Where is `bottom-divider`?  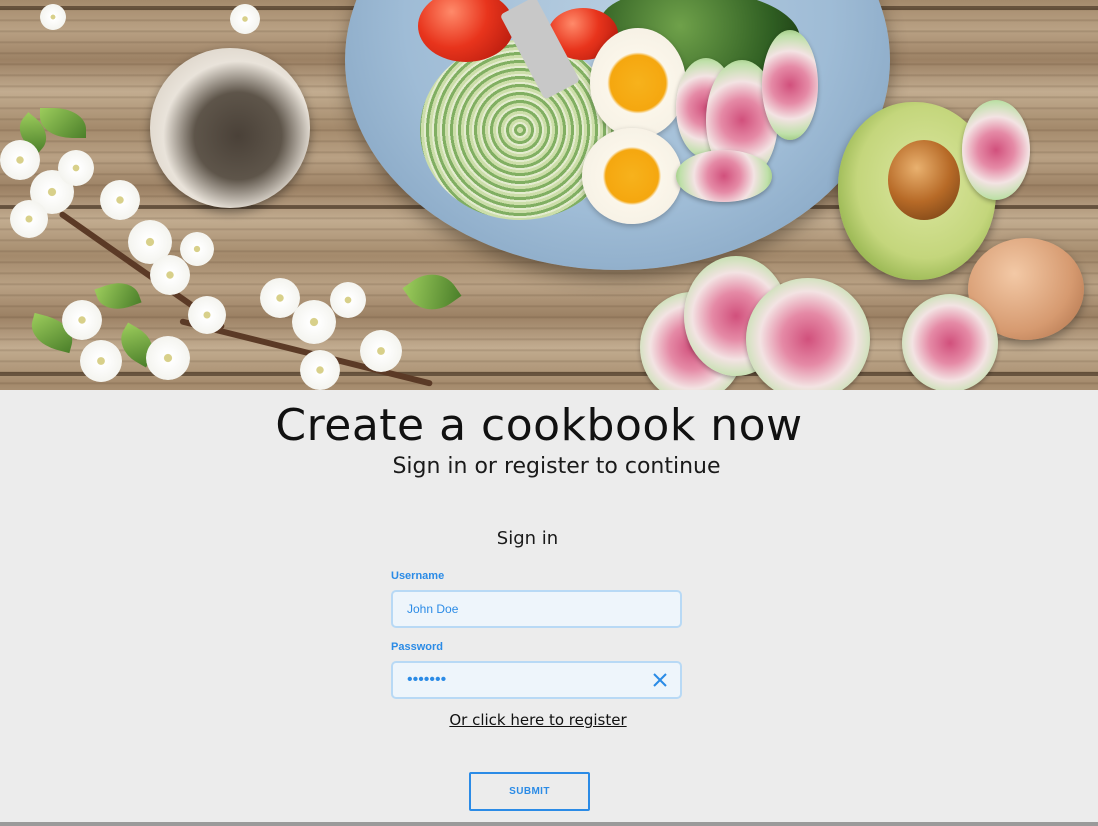
bottom-divider is located at coordinates (549, 824).